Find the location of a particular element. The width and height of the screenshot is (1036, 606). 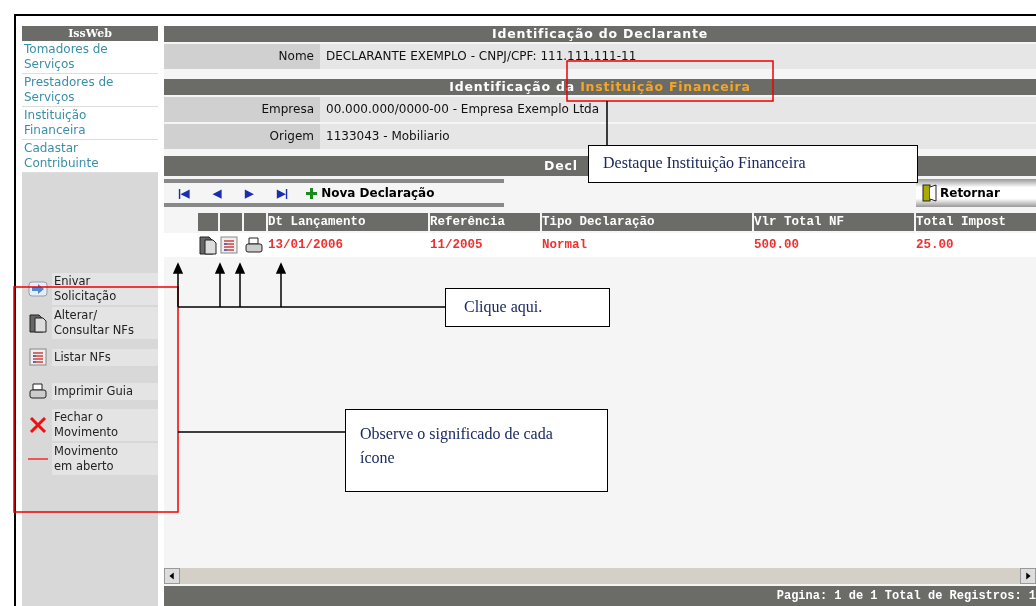

column-header: Dt Lançamento is located at coordinates (348, 222).